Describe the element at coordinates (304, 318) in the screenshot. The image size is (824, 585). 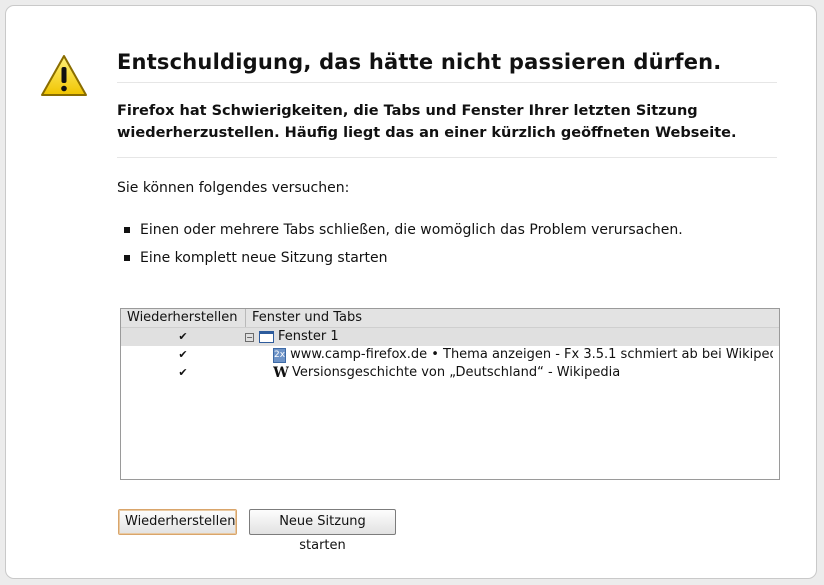
I see `column-header-windows-tabs: Fenster und Tabs` at that location.